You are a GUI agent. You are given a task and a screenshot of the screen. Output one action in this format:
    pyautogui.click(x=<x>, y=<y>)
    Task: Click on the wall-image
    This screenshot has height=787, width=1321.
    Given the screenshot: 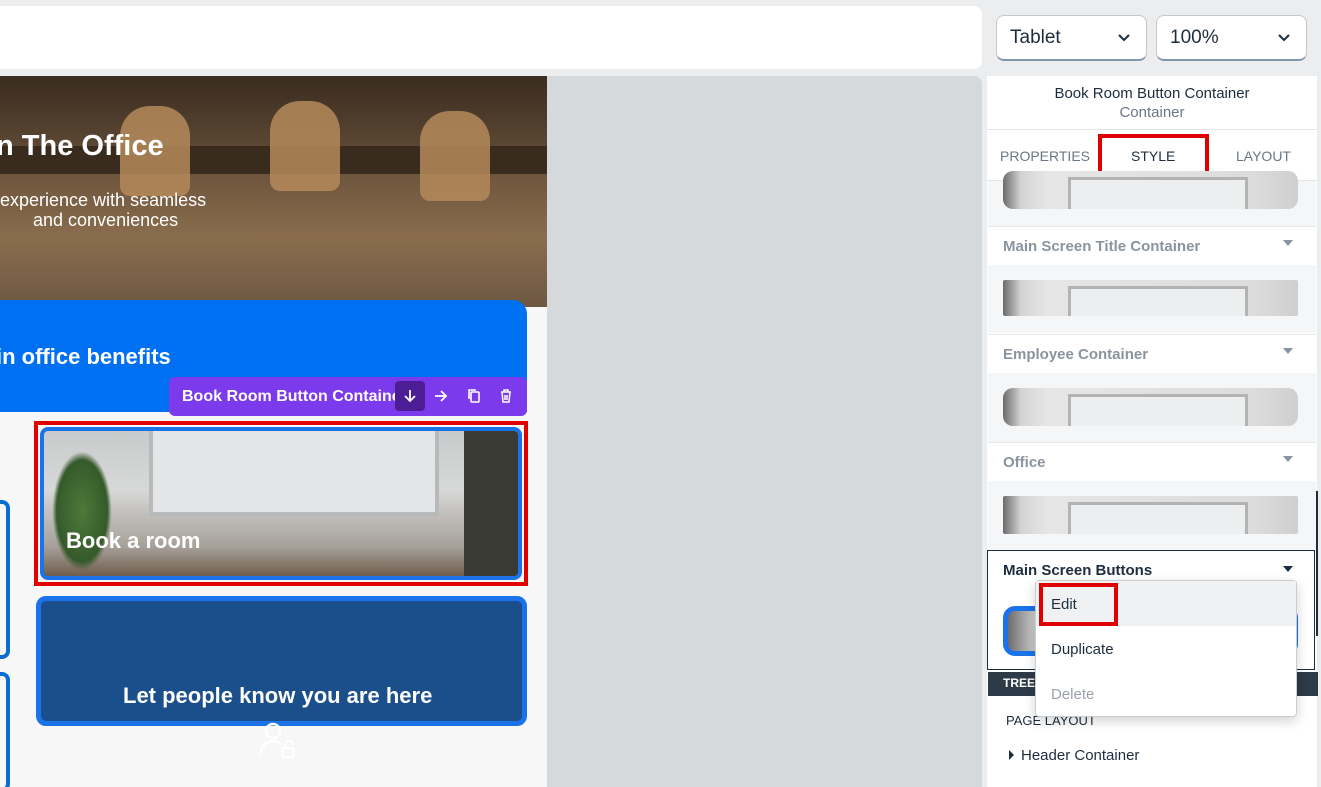 What is the action you would take?
    pyautogui.click(x=491, y=503)
    